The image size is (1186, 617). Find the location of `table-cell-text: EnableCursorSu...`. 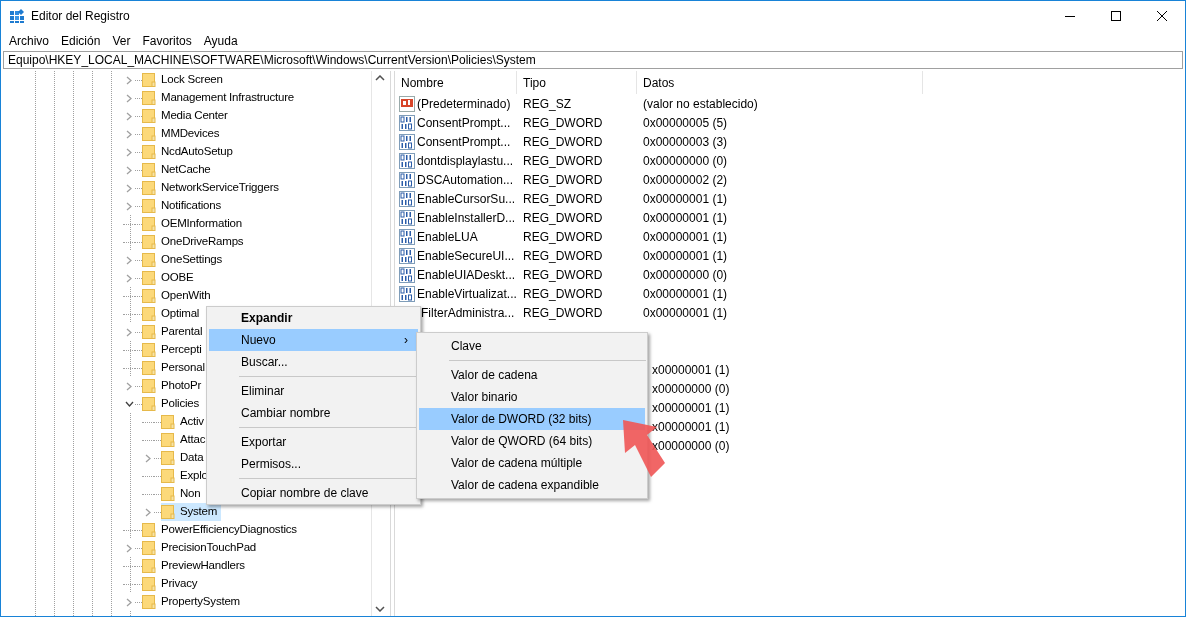

table-cell-text: EnableCursorSu... is located at coordinates (466, 199).